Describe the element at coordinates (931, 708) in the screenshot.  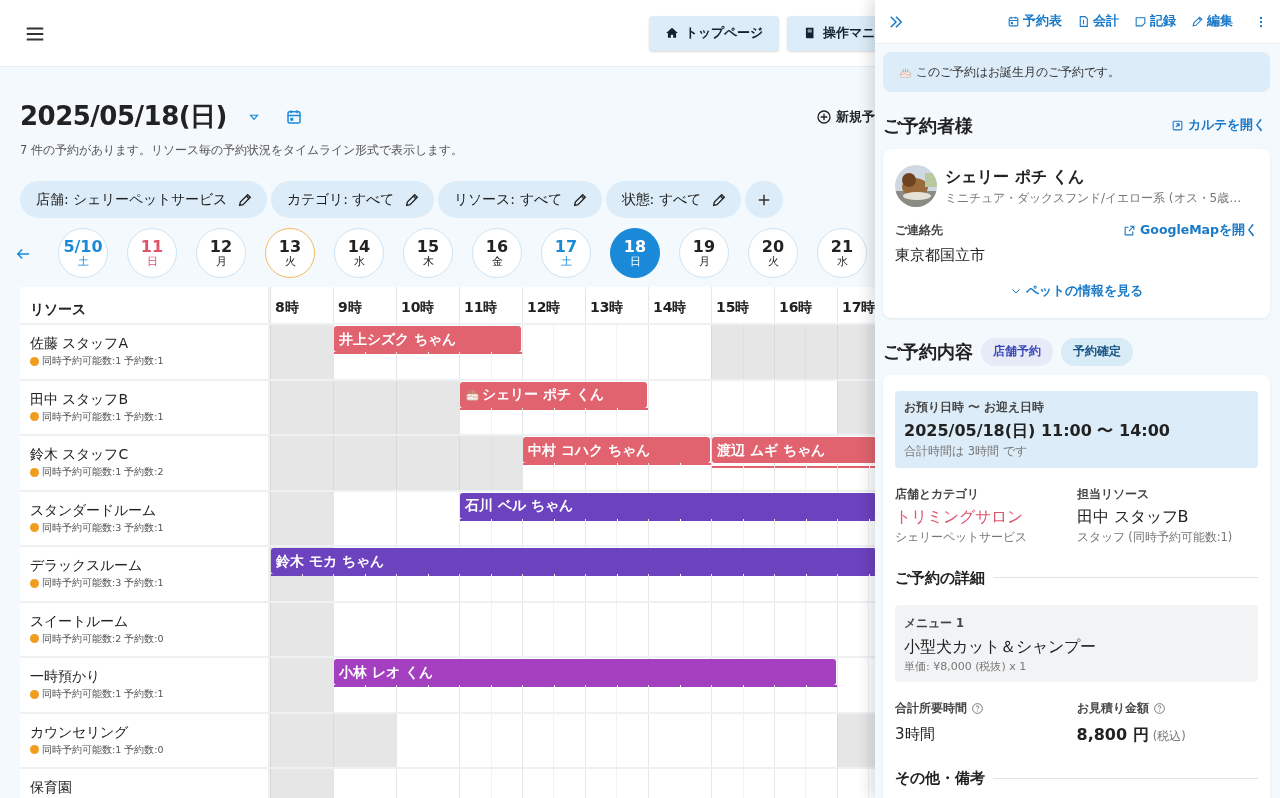
I see `field-label: 合計所要時間` at that location.